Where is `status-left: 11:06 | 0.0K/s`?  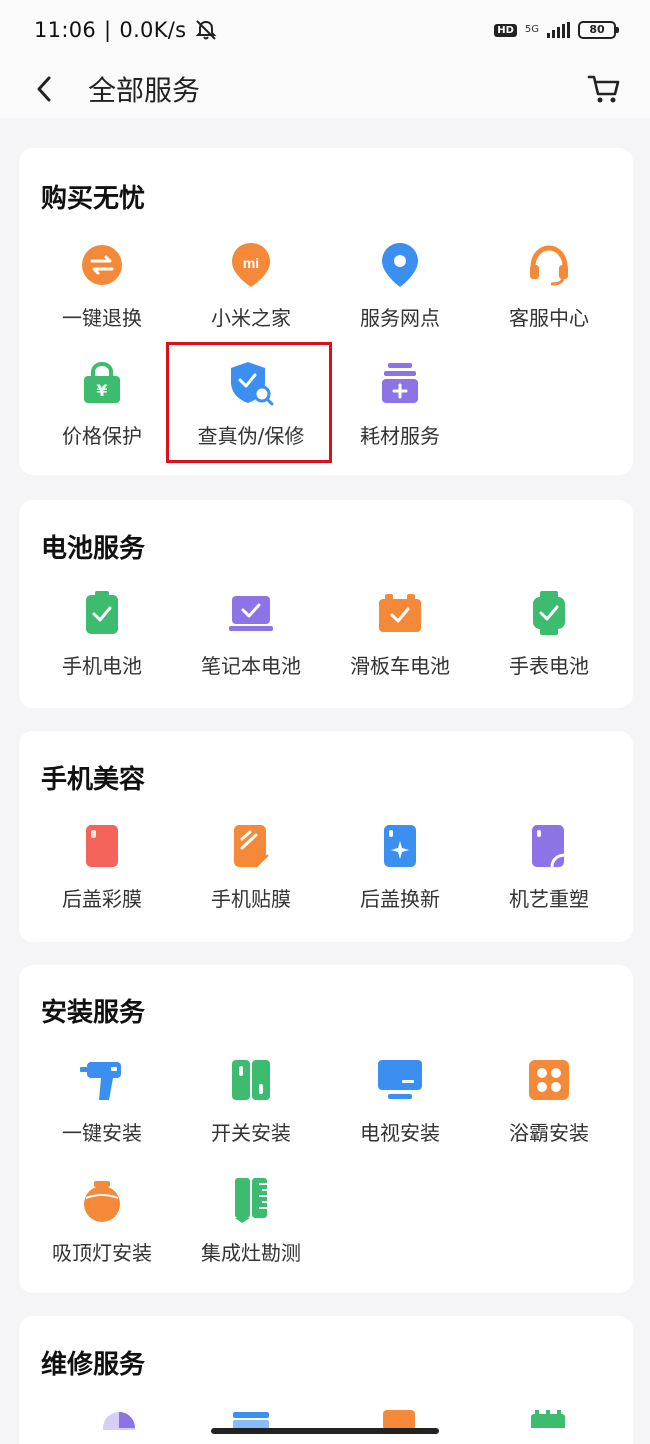 status-left: 11:06 | 0.0K/s is located at coordinates (126, 30).